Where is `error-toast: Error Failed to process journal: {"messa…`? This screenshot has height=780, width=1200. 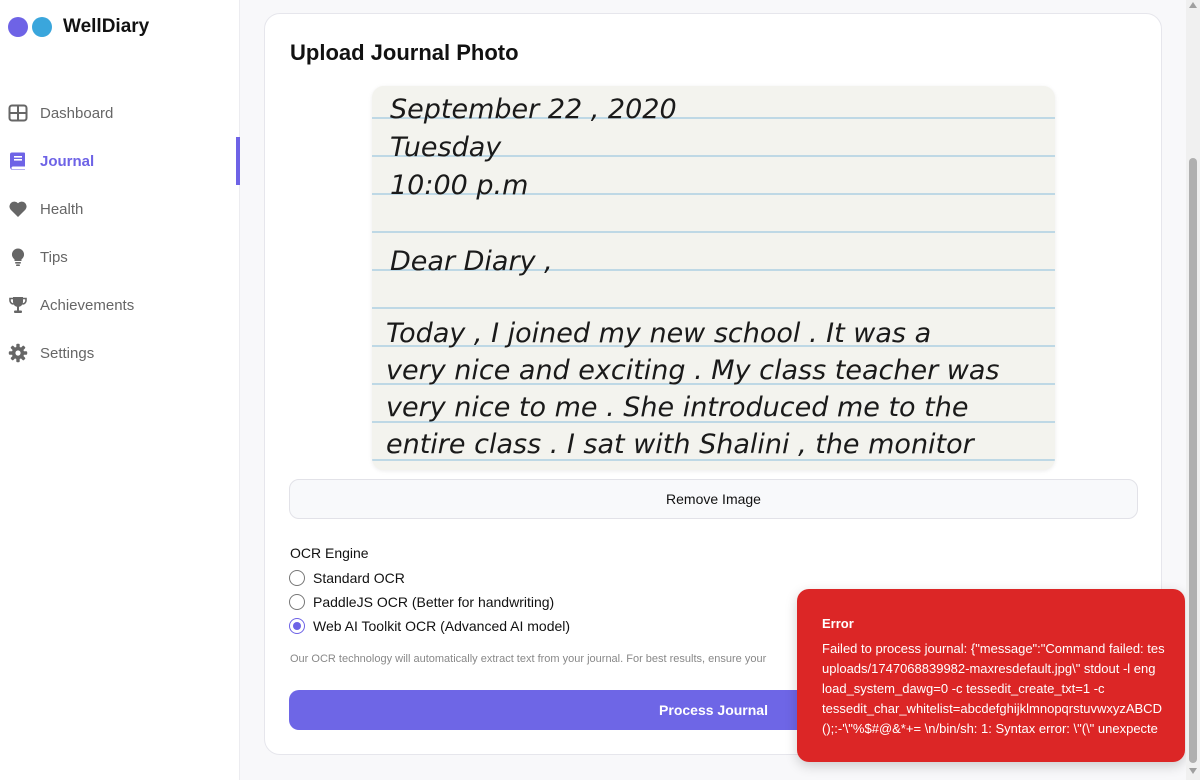 error-toast: Error Failed to process journal: {"messa… is located at coordinates (991, 675).